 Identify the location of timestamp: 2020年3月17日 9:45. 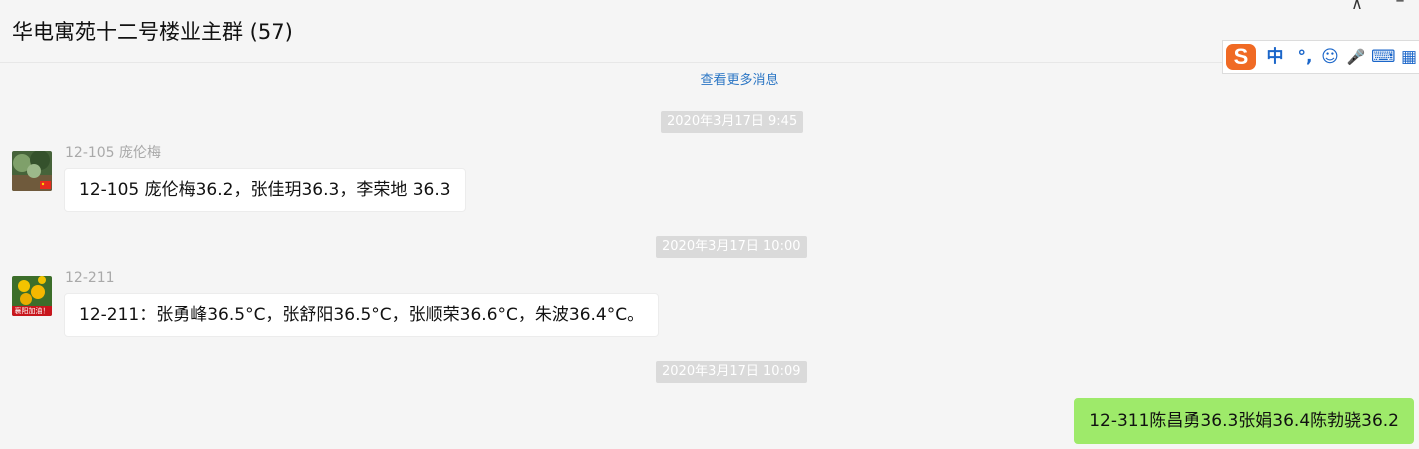
(732, 122).